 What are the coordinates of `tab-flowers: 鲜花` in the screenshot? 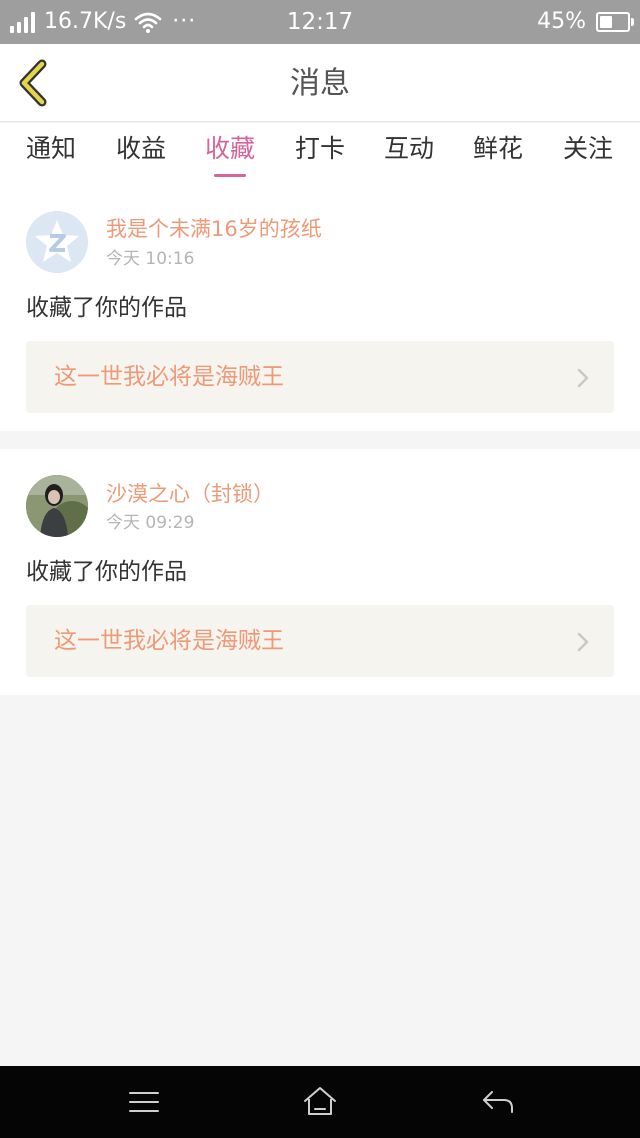 It's located at (498, 153).